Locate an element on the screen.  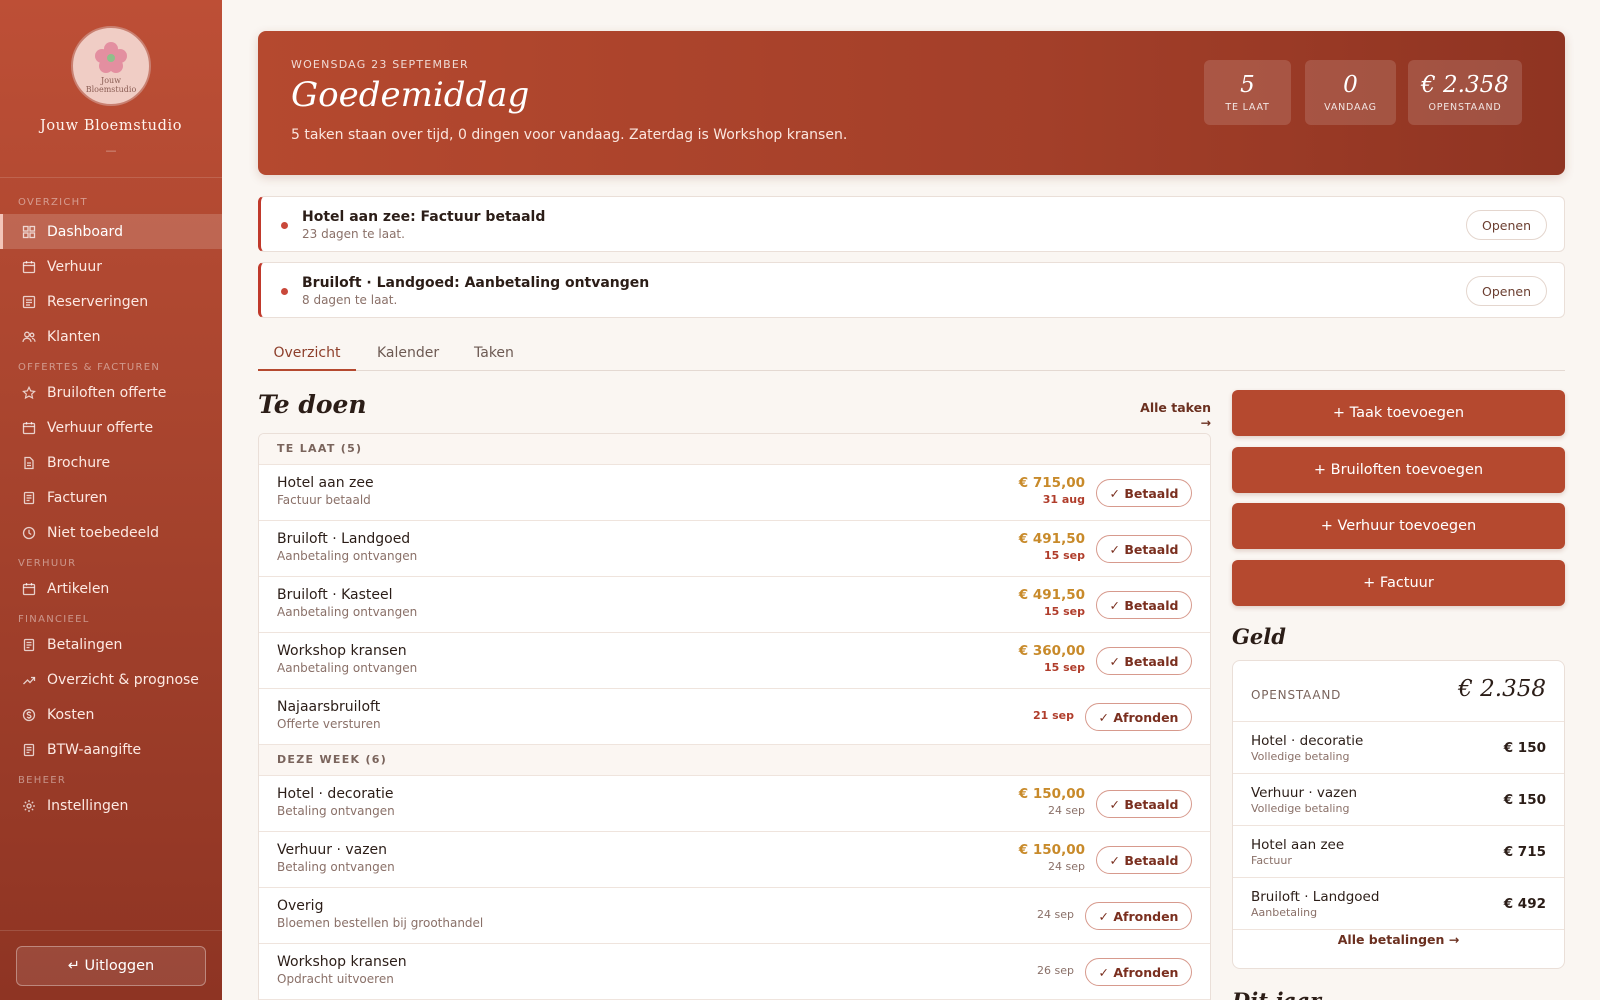
current-date: WOENSDAG 23 SEPTEMBER is located at coordinates (380, 64).